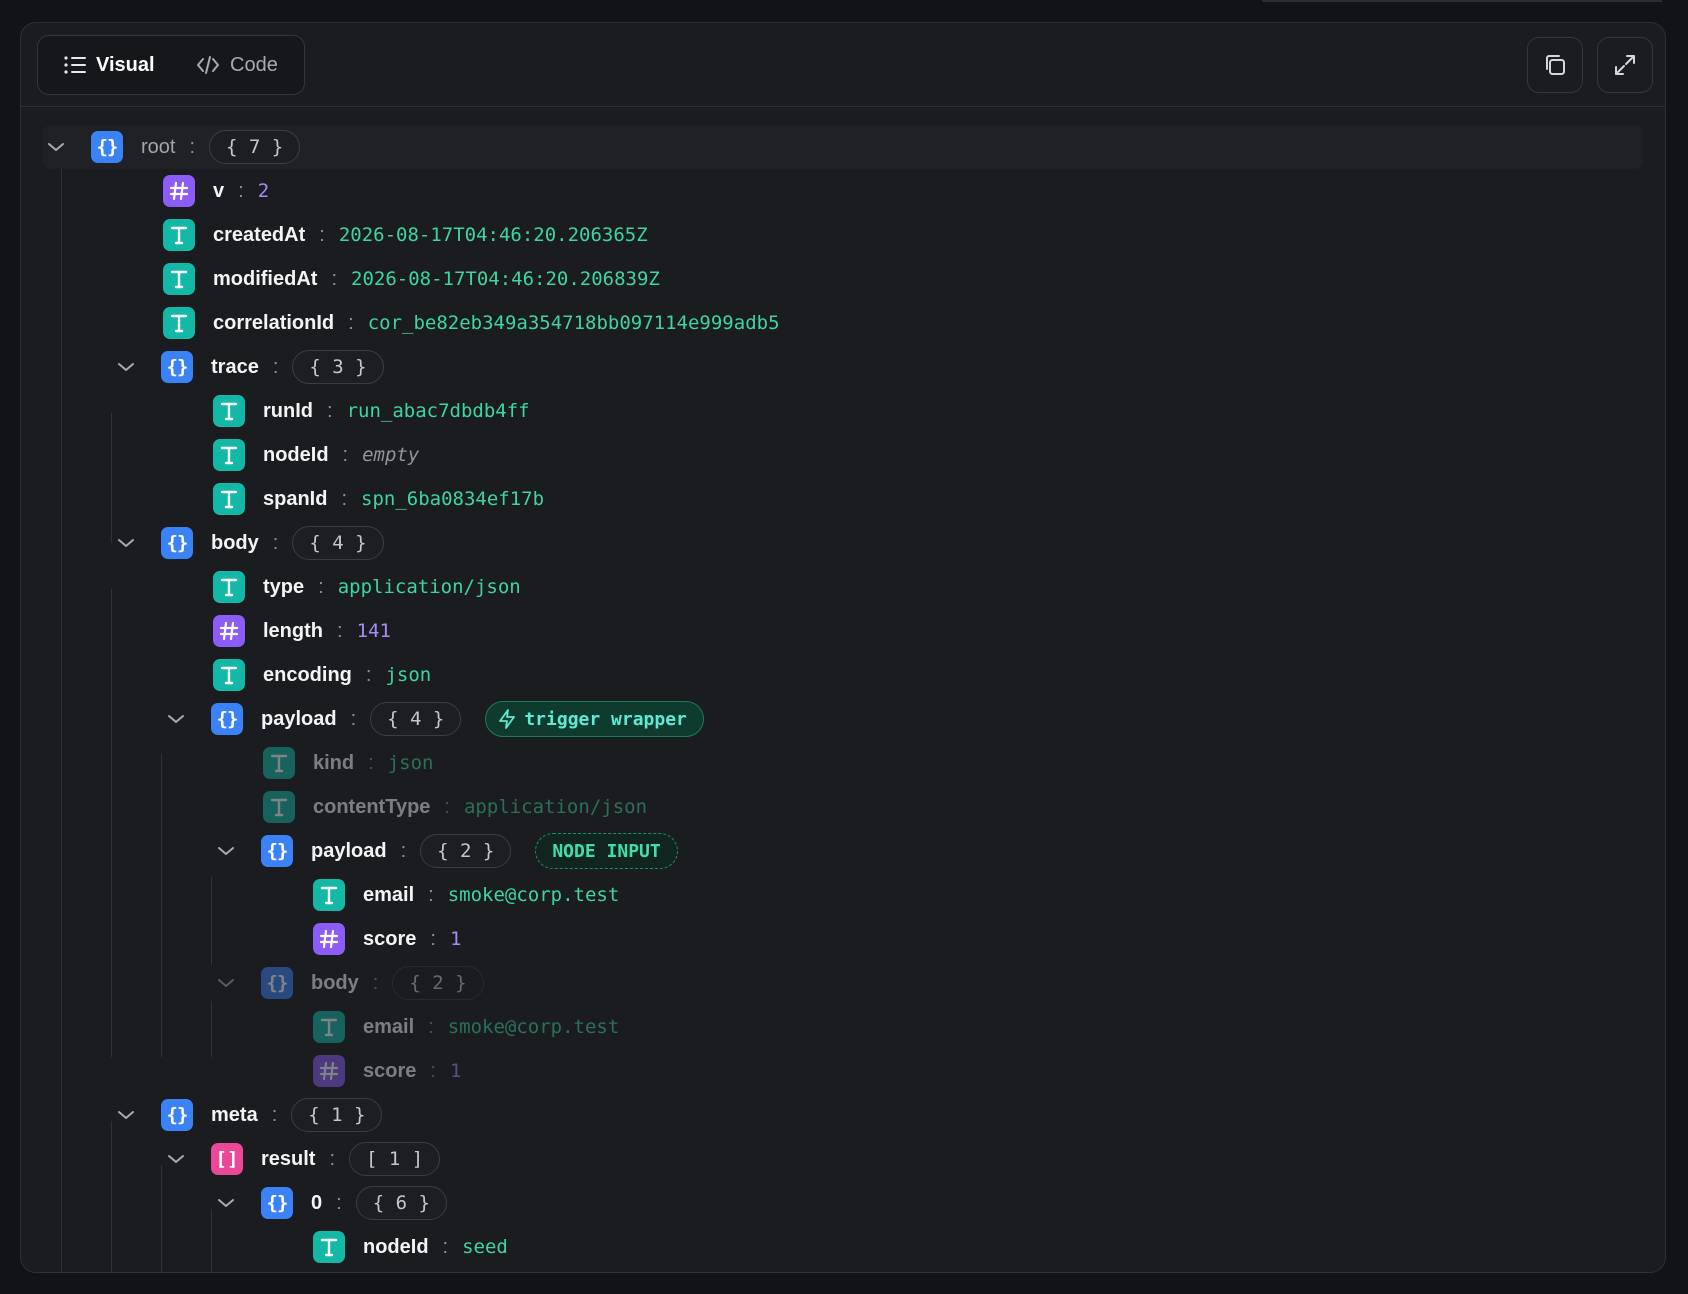  I want to click on tree-leaf-type: type : application/json, so click(367, 587).